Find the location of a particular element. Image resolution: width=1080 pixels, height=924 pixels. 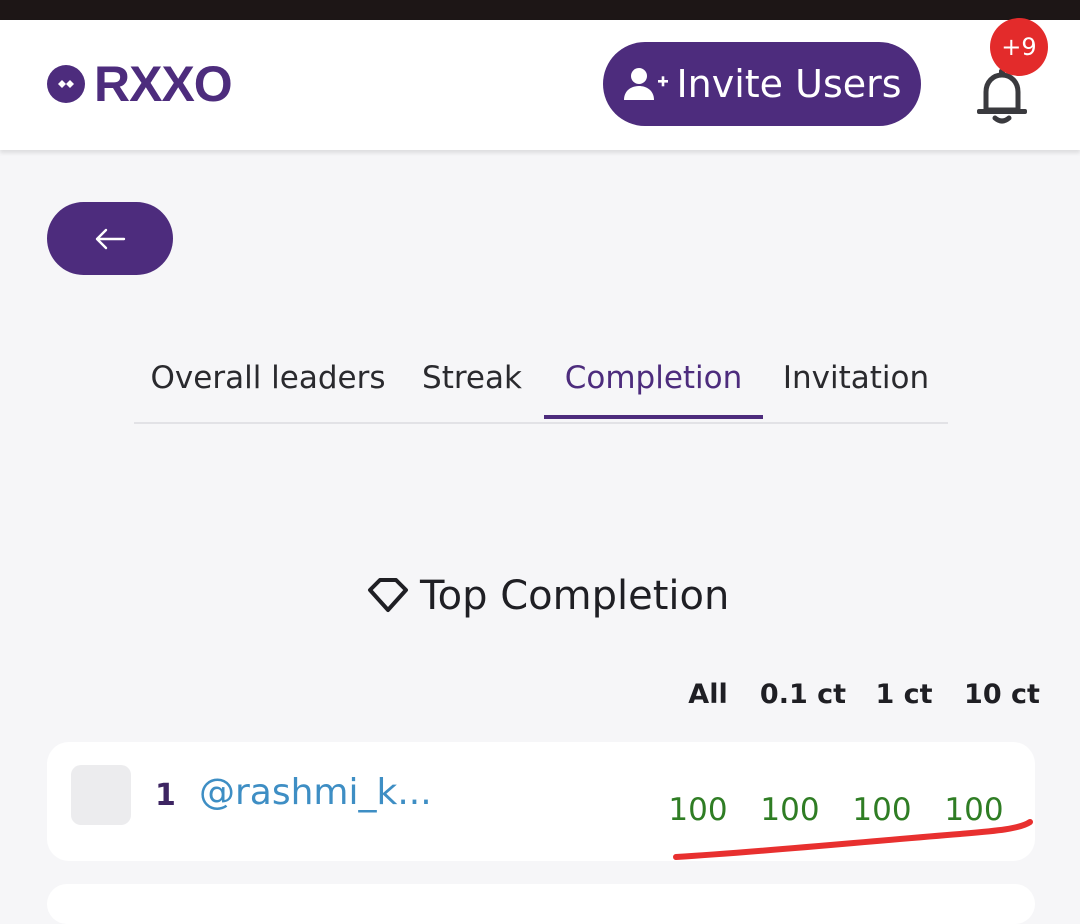

rank-number: 1 is located at coordinates (165, 795).